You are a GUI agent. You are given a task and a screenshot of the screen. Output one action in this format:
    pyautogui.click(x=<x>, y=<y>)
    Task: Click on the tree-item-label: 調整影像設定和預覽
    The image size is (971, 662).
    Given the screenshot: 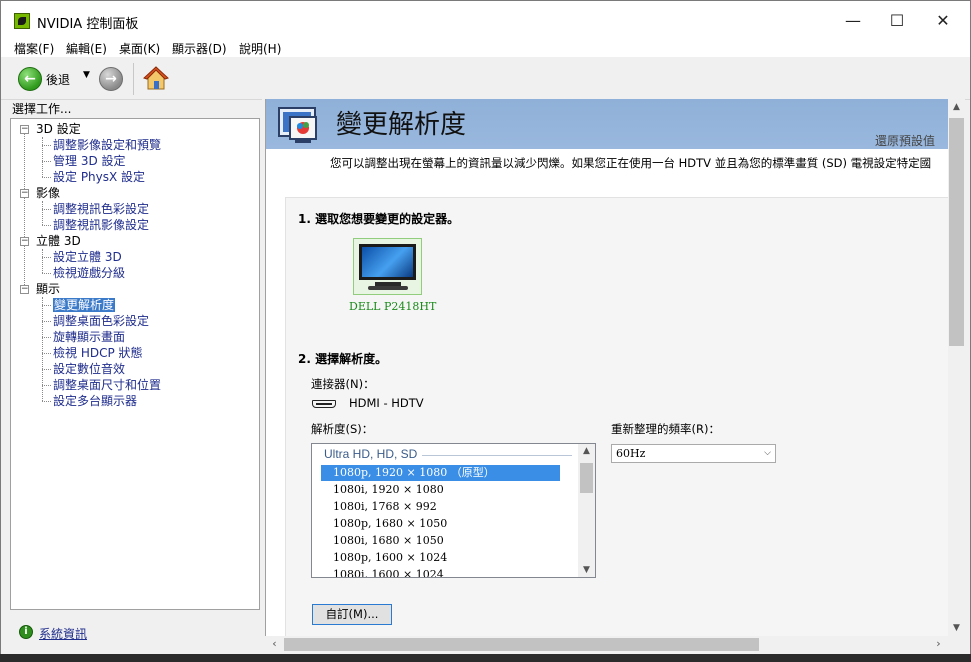 What is the action you would take?
    pyautogui.click(x=107, y=145)
    